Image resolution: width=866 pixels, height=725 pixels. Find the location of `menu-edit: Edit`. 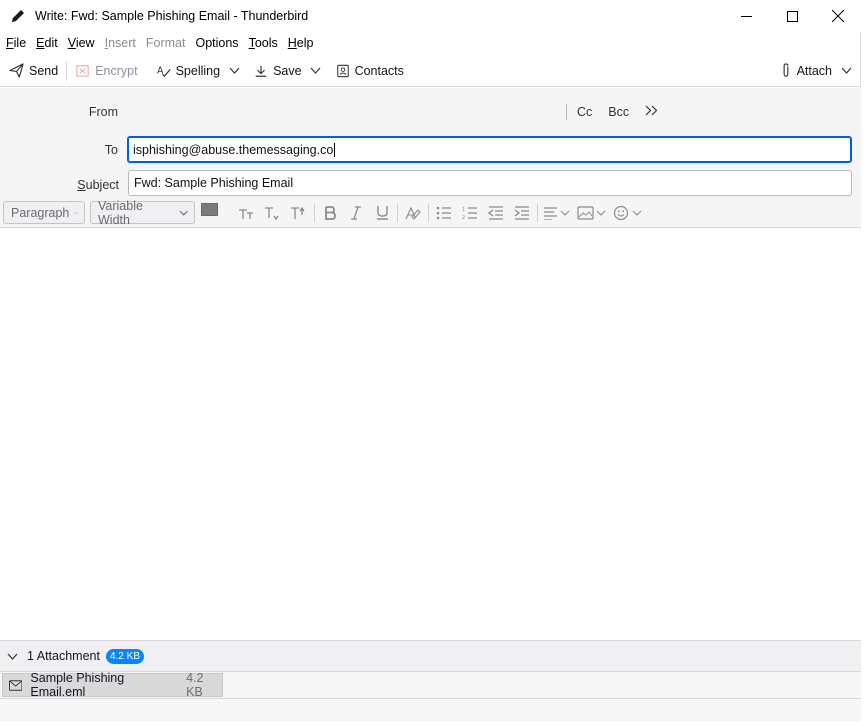

menu-edit: Edit is located at coordinates (47, 43).